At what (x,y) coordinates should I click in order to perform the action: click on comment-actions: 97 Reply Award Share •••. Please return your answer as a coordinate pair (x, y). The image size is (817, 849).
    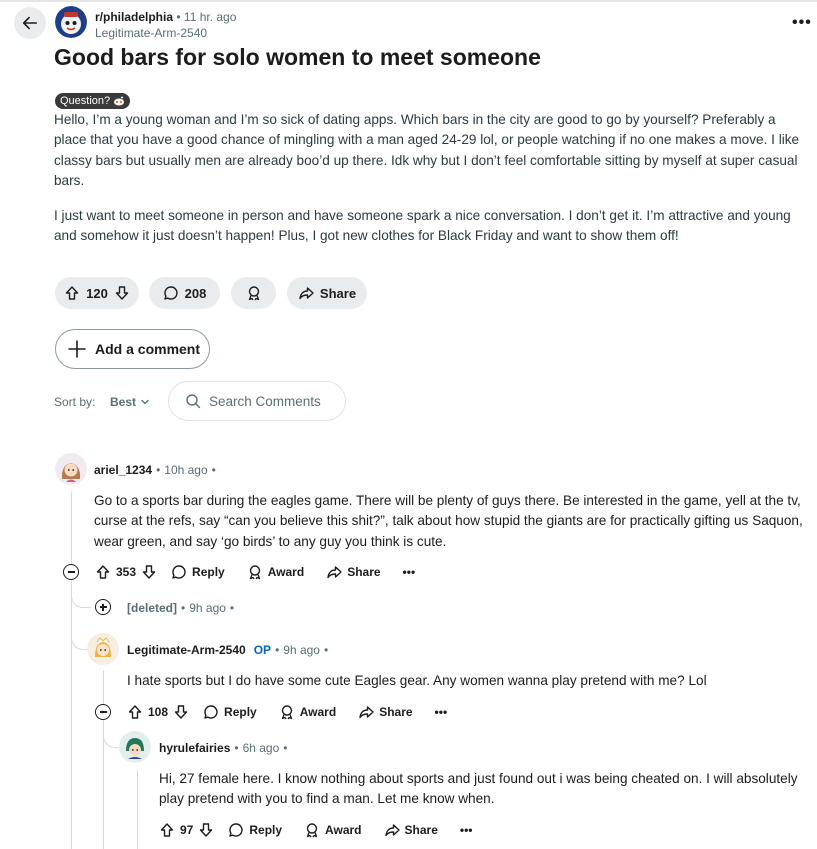
    Looking at the image, I should click on (315, 830).